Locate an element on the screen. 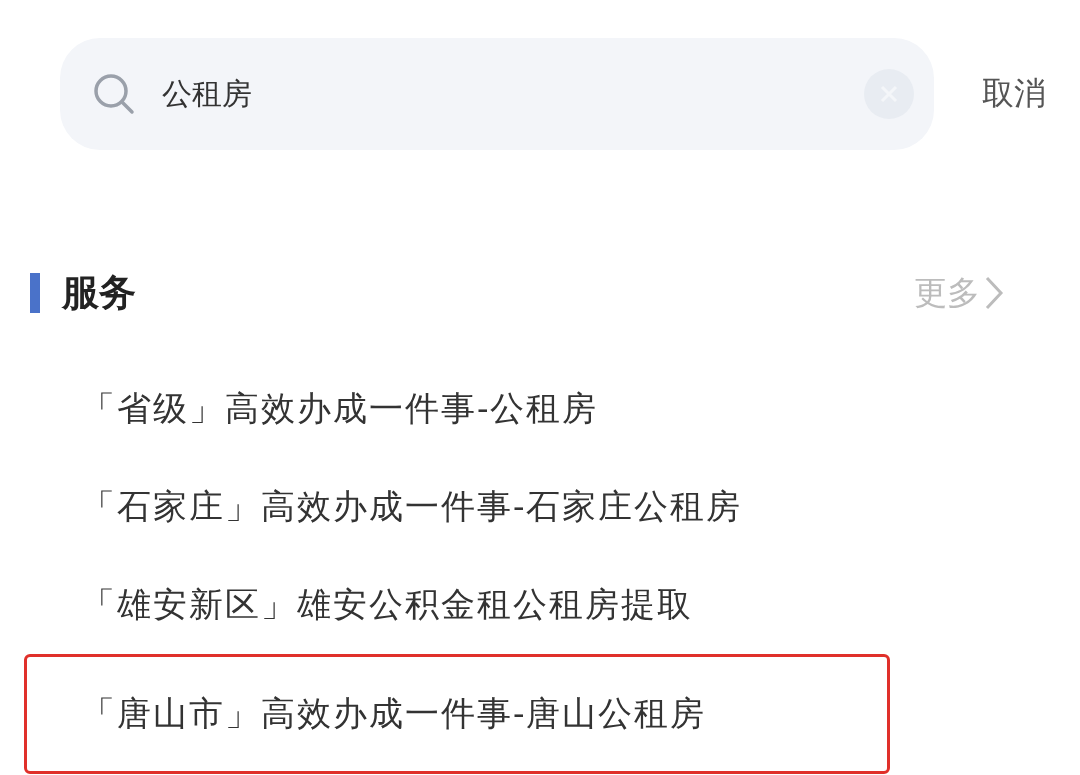 Image resolution: width=1080 pixels, height=775 pixels. service-item: 「省级」高效办成一件事-公租房 is located at coordinates (457, 409).